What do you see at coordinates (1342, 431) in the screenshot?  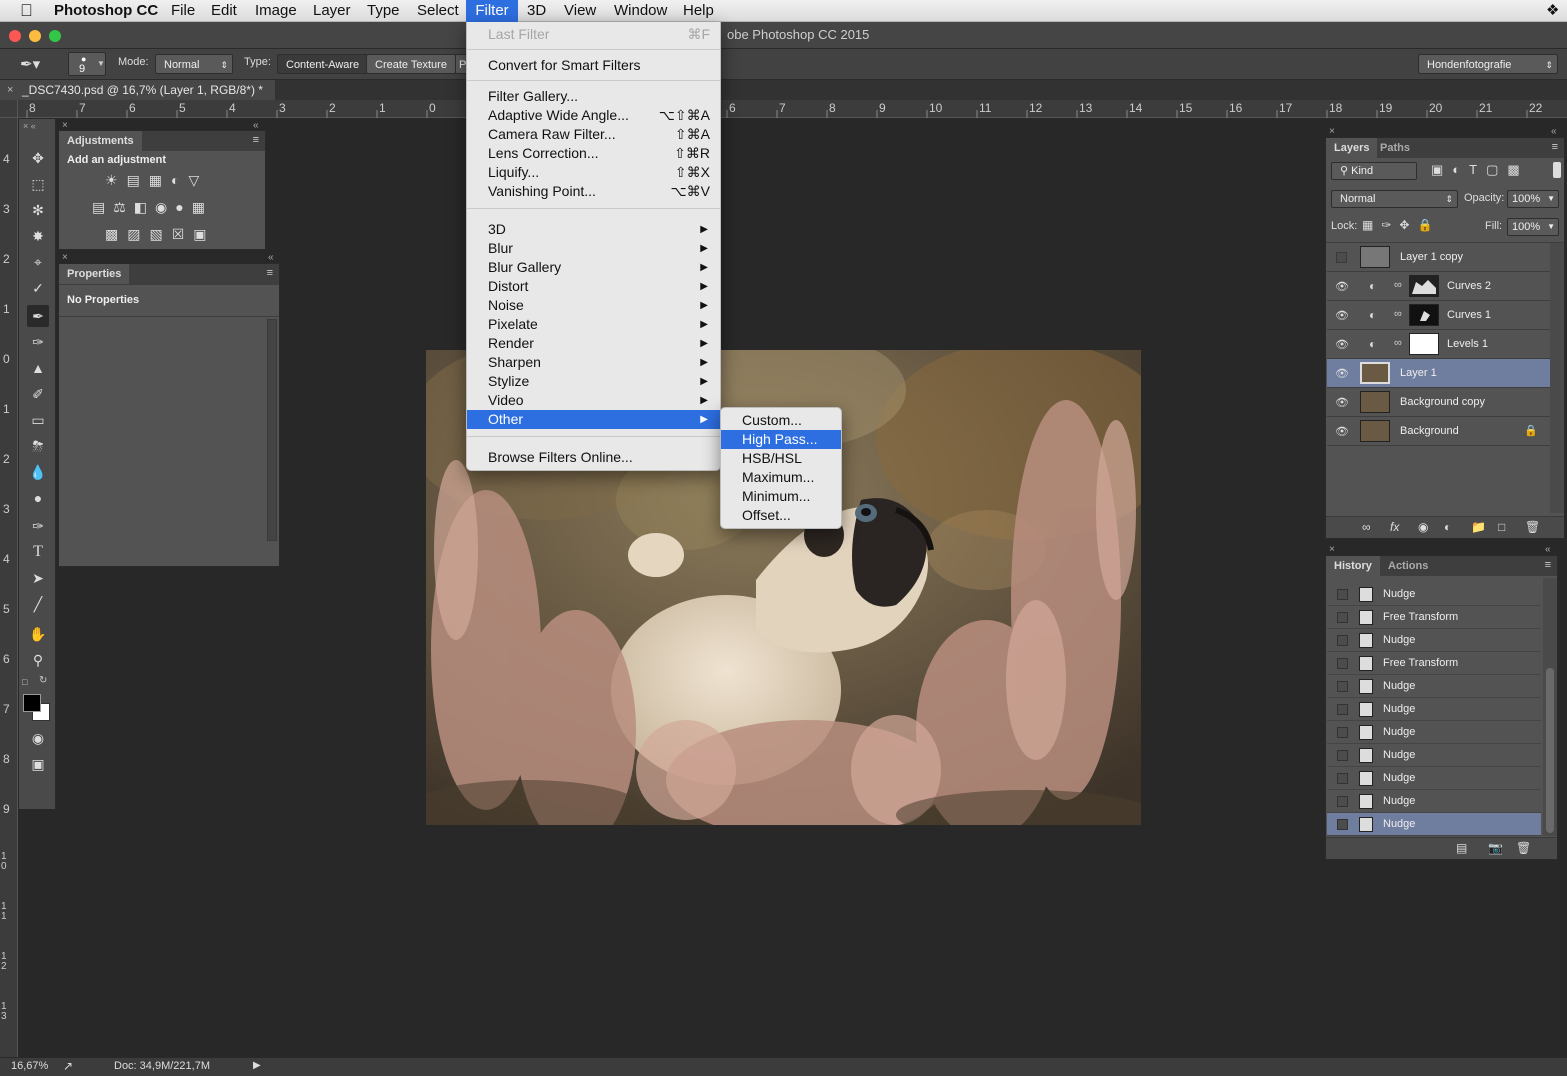 I see `eye-icon: 👁` at bounding box center [1342, 431].